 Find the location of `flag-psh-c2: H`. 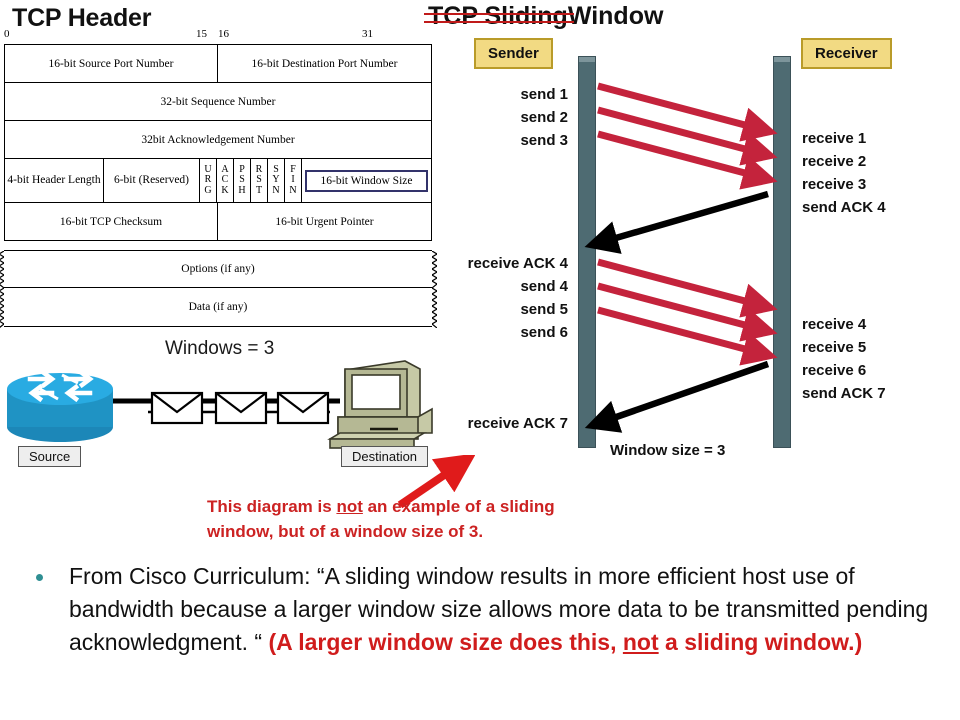

flag-psh-c2: H is located at coordinates (242, 190).